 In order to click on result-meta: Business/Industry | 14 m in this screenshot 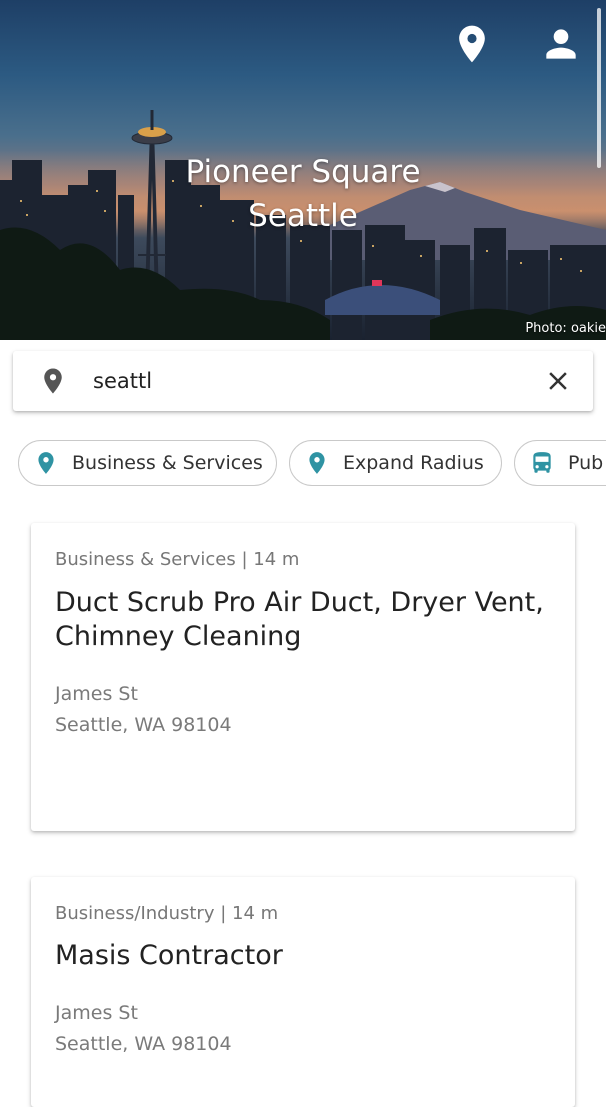, I will do `click(167, 913)`.